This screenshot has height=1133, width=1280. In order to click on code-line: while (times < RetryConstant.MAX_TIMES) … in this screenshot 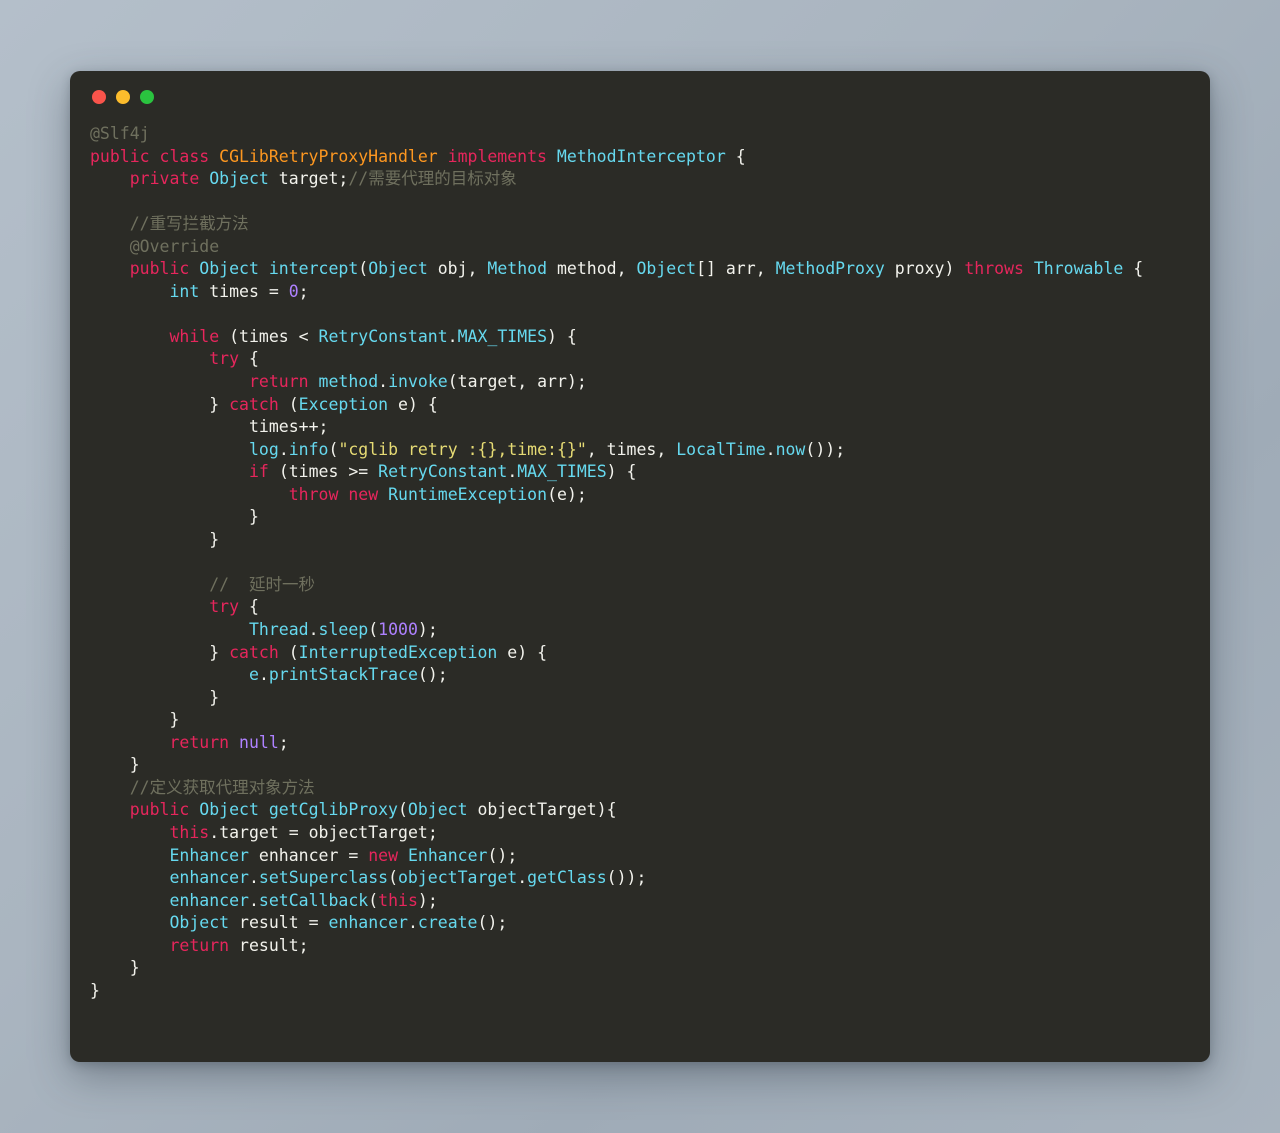, I will do `click(373, 336)`.